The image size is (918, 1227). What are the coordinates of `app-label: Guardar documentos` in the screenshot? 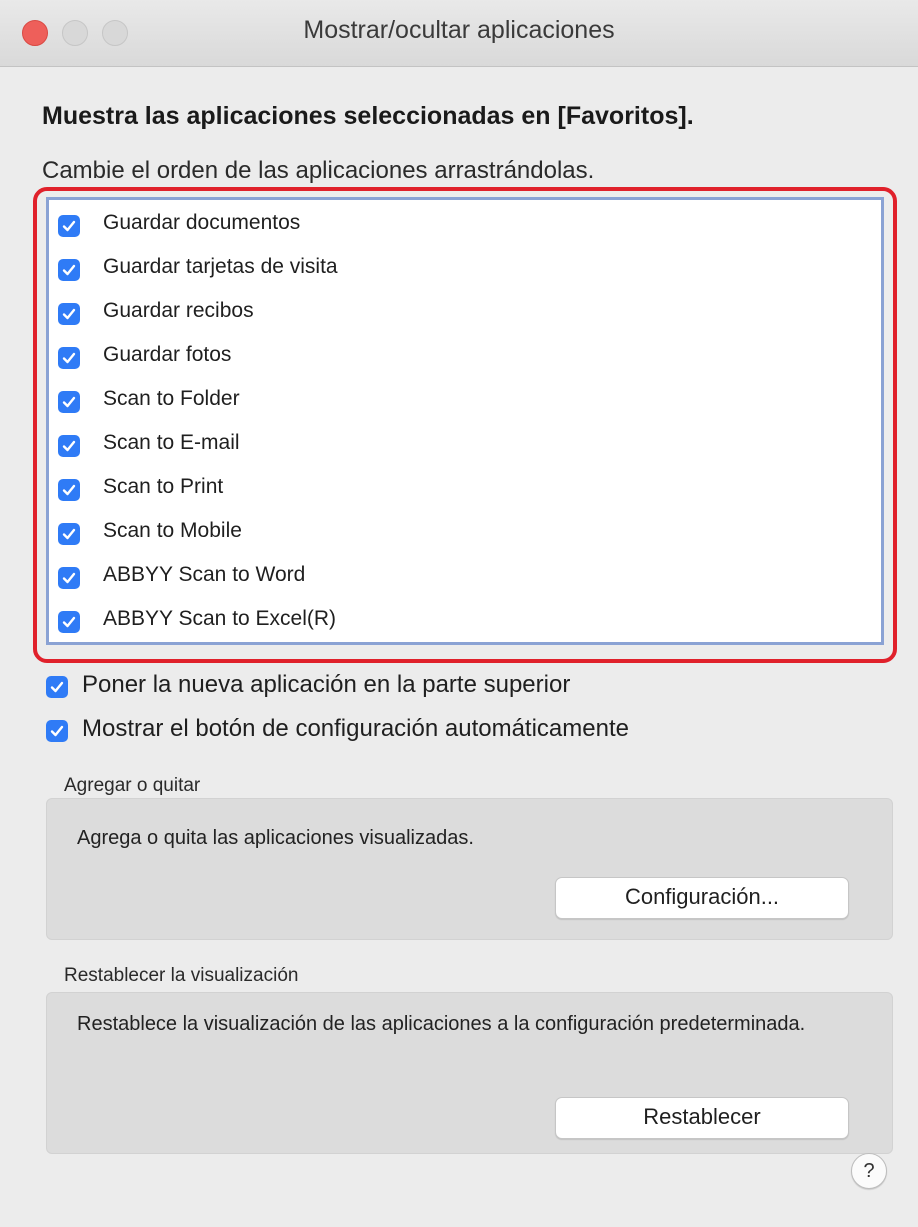 It's located at (202, 222).